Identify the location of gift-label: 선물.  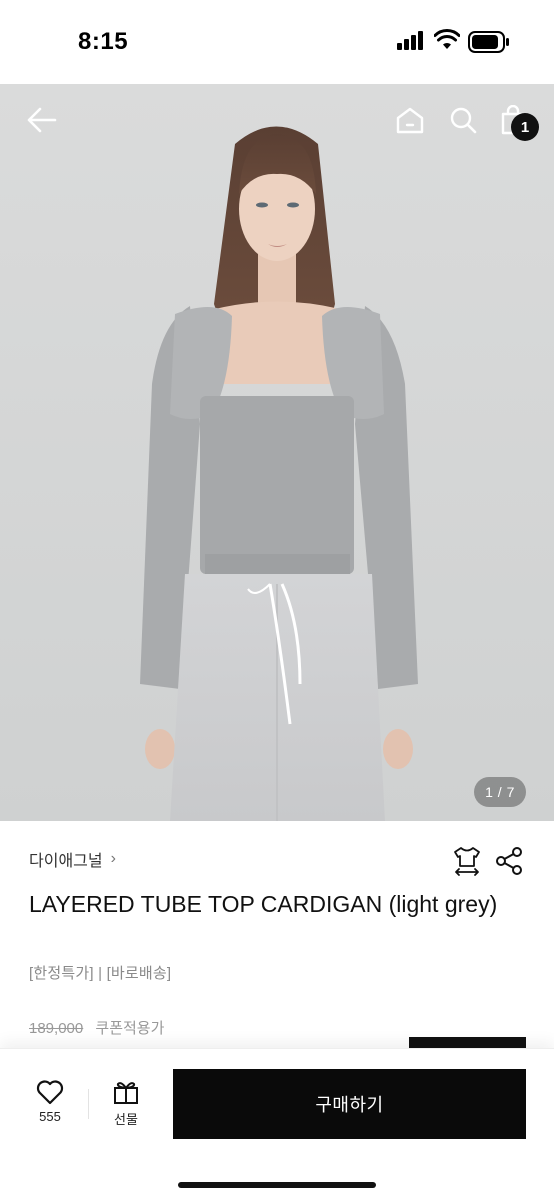
(126, 1119).